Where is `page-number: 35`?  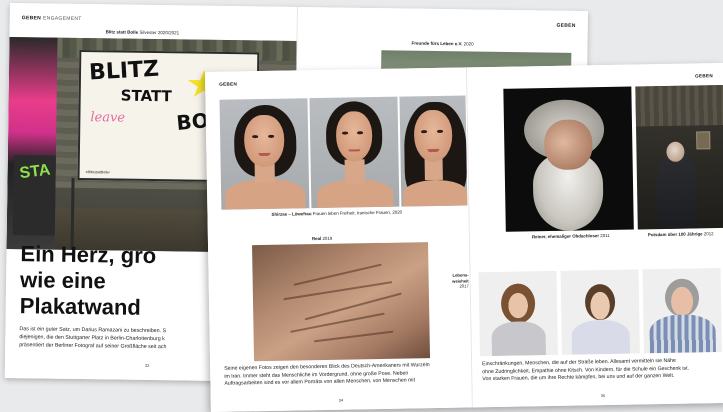 page-number: 35 is located at coordinates (603, 396).